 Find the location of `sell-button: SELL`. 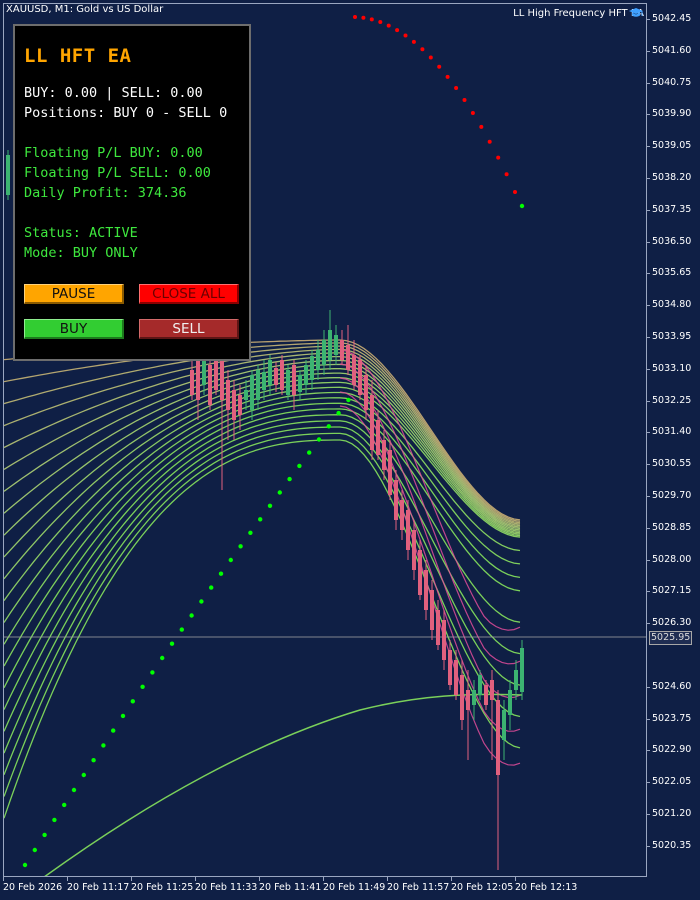

sell-button: SELL is located at coordinates (189, 329).